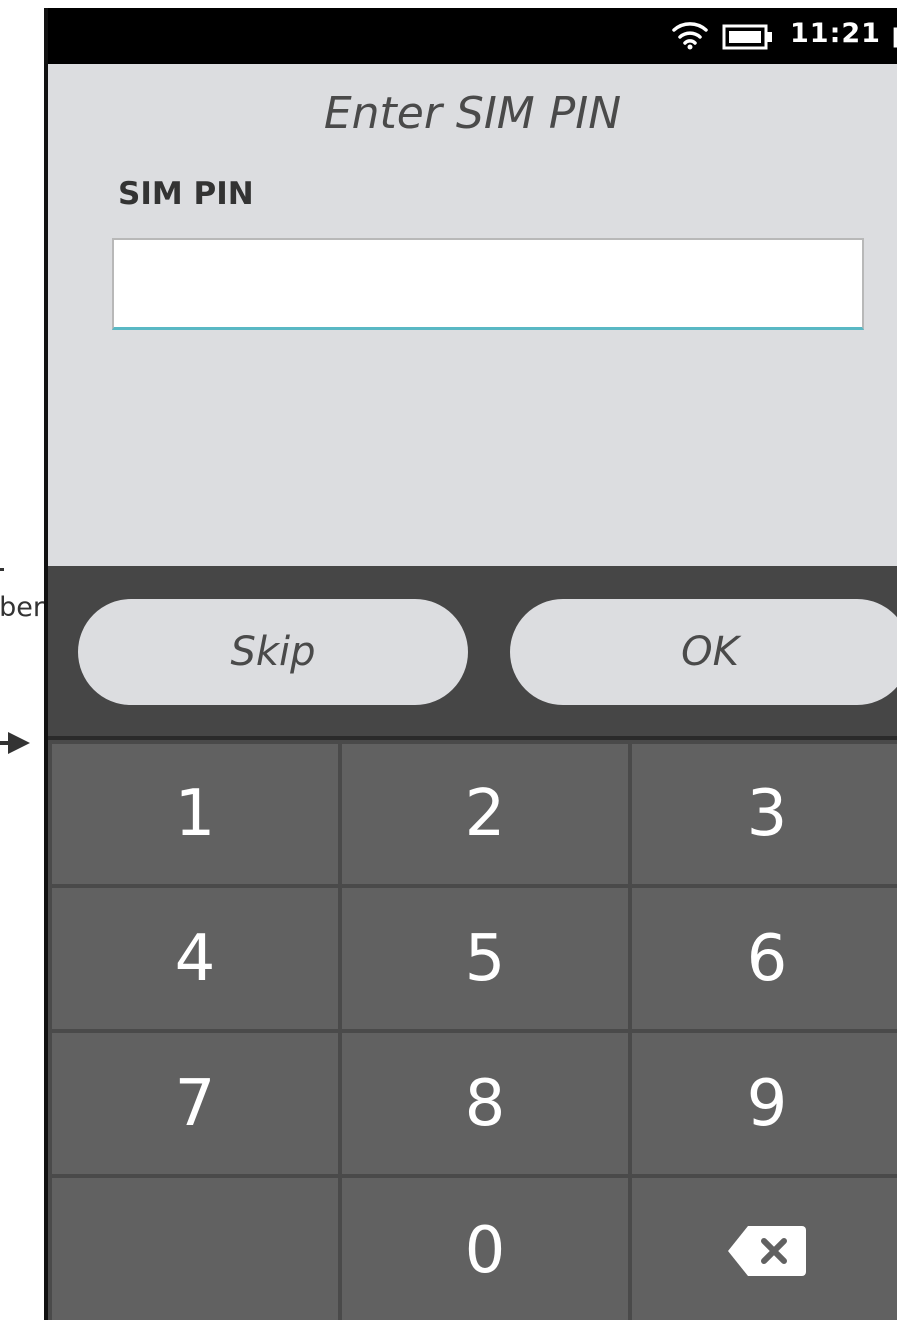 The height and width of the screenshot is (1320, 897). I want to click on annotation-mark, so click(2, 569).